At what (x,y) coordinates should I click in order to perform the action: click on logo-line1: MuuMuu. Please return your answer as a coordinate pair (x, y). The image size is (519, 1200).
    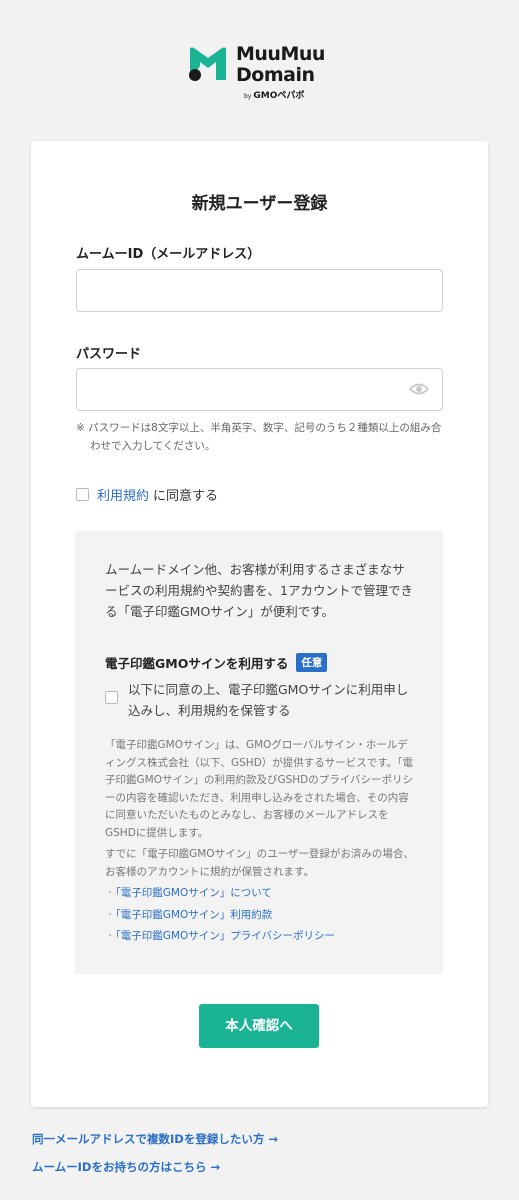
    Looking at the image, I should click on (280, 54).